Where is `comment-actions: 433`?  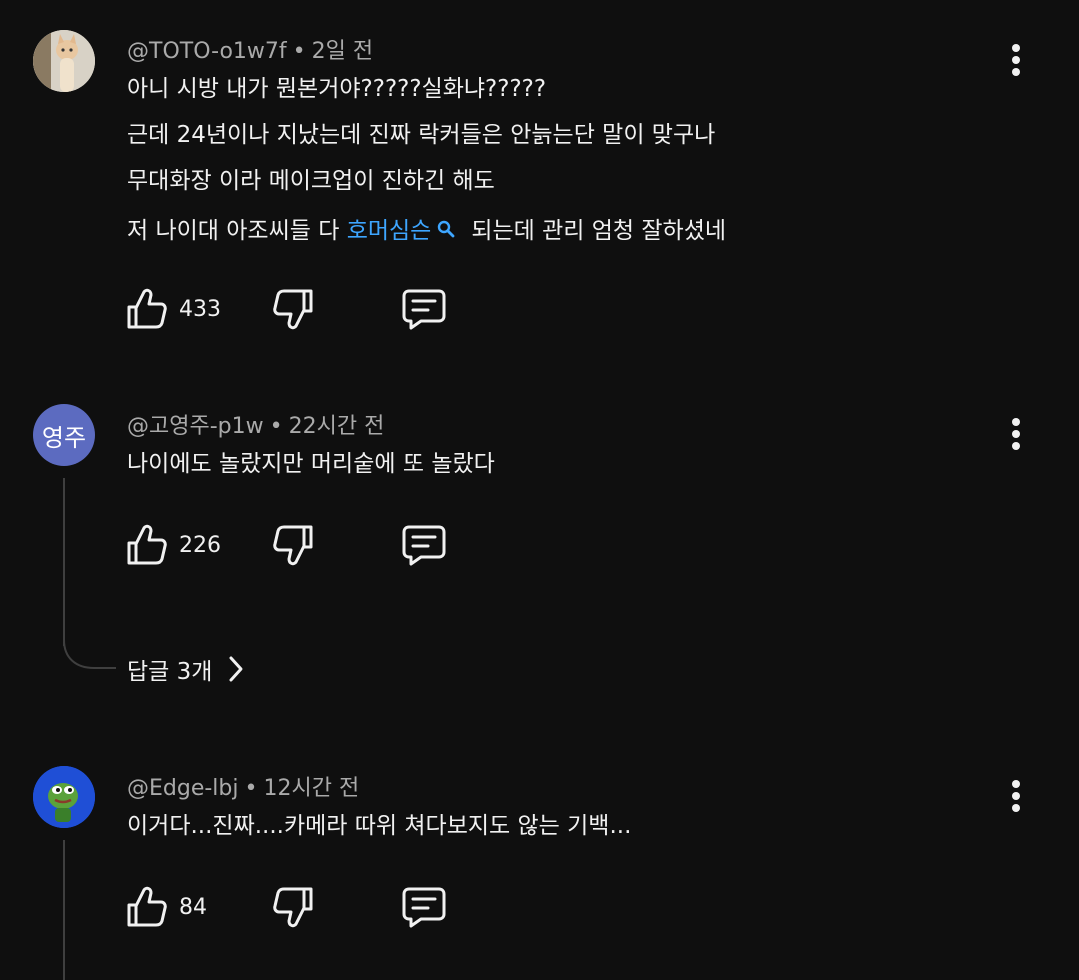 comment-actions: 433 is located at coordinates (305, 309).